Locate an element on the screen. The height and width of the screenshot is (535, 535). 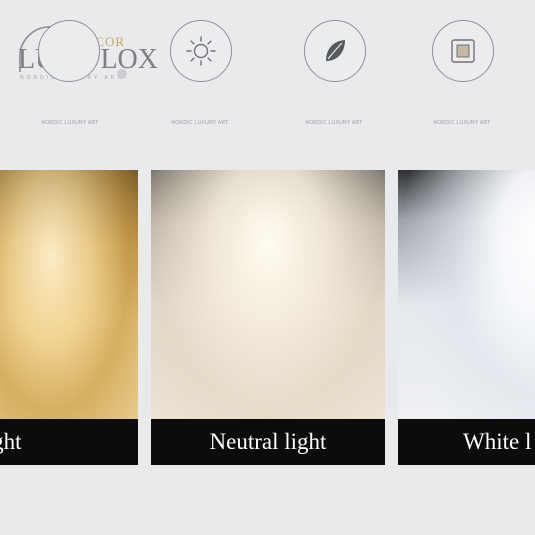
light-label-neutral: Neutral light is located at coordinates (268, 441).